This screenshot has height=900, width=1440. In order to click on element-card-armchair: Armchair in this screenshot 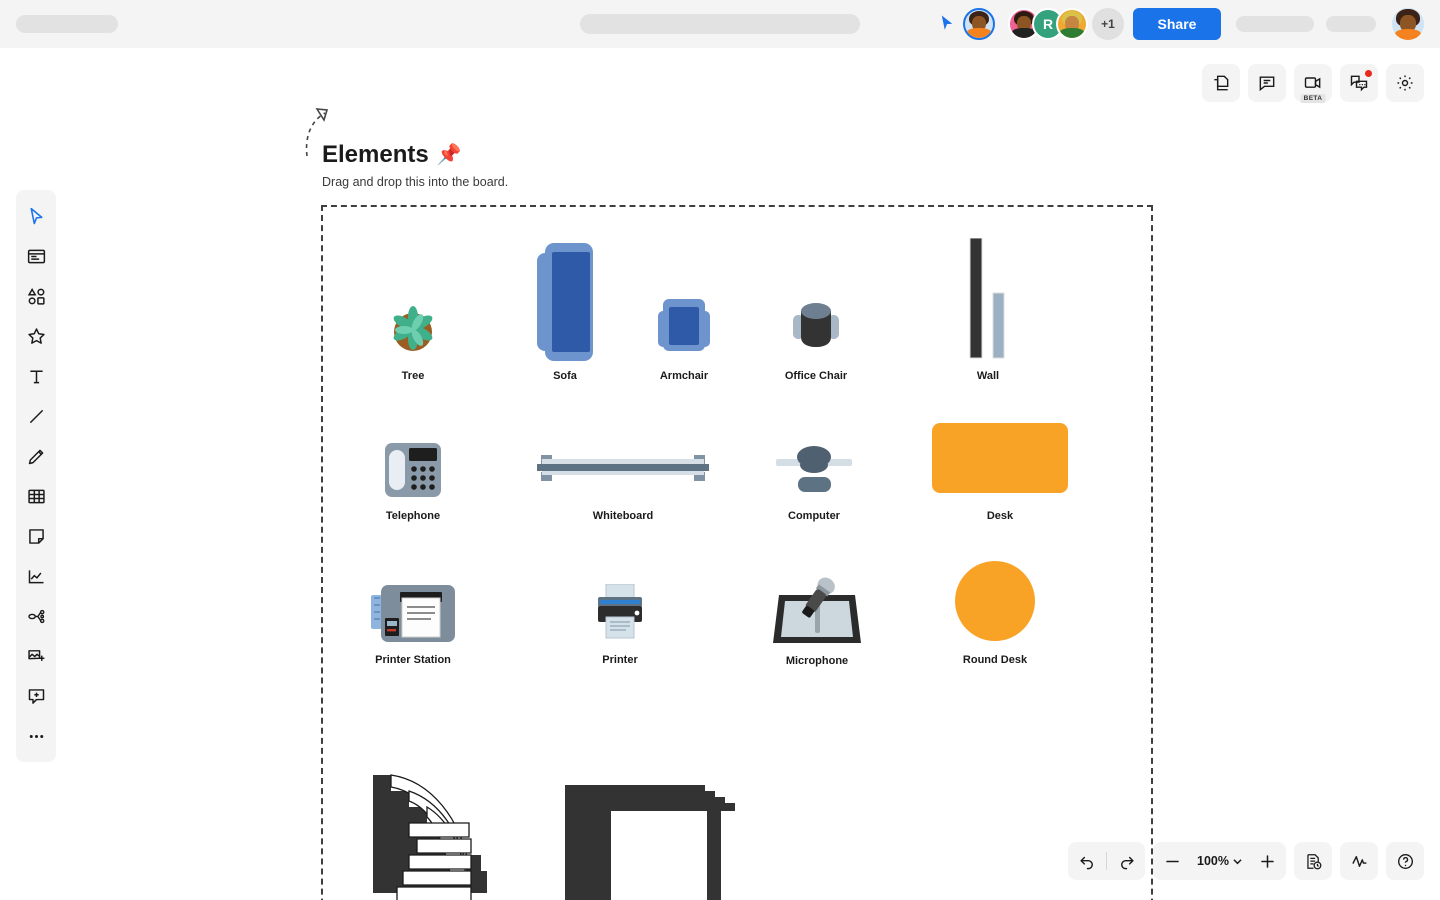, I will do `click(684, 340)`.